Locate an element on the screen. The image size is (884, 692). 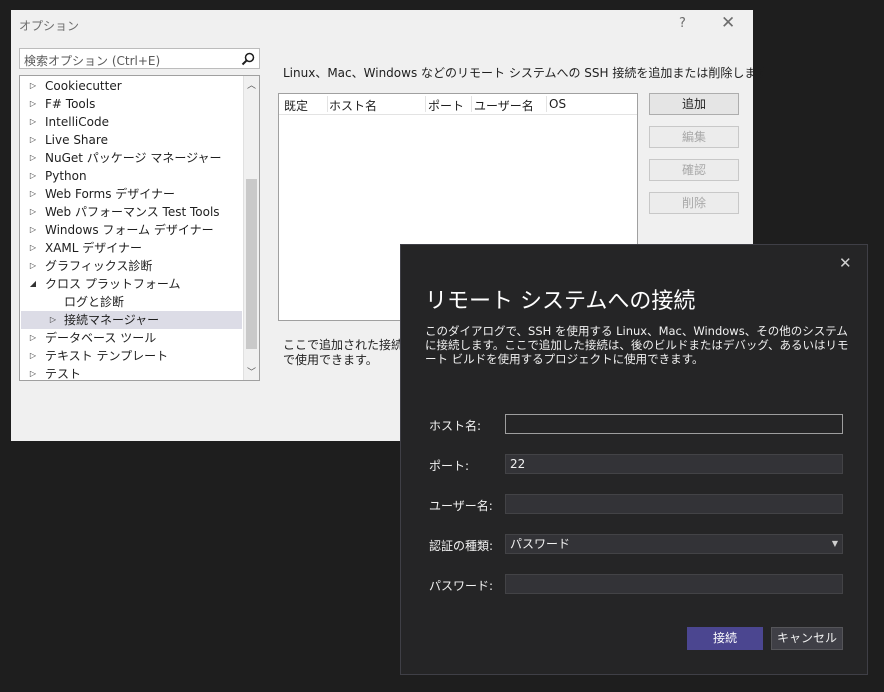
tree-item-cross-platform: ◢ クロス プラットフォーム is located at coordinates (131, 284).